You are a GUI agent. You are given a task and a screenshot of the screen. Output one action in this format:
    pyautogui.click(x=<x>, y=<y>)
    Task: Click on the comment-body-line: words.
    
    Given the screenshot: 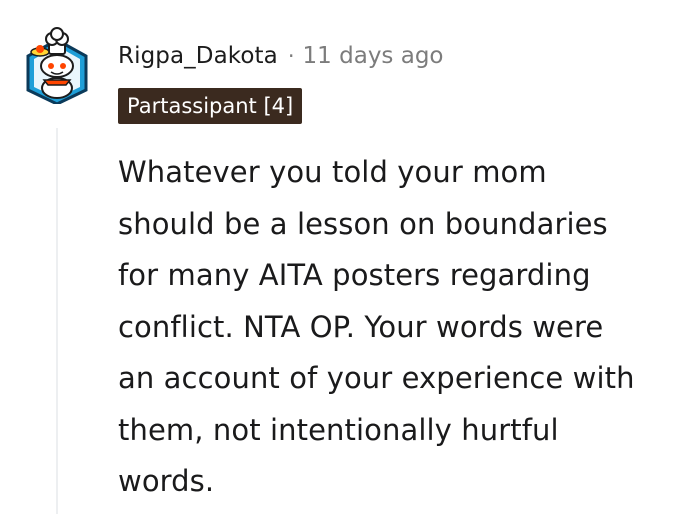 What is the action you would take?
    pyautogui.click(x=166, y=481)
    